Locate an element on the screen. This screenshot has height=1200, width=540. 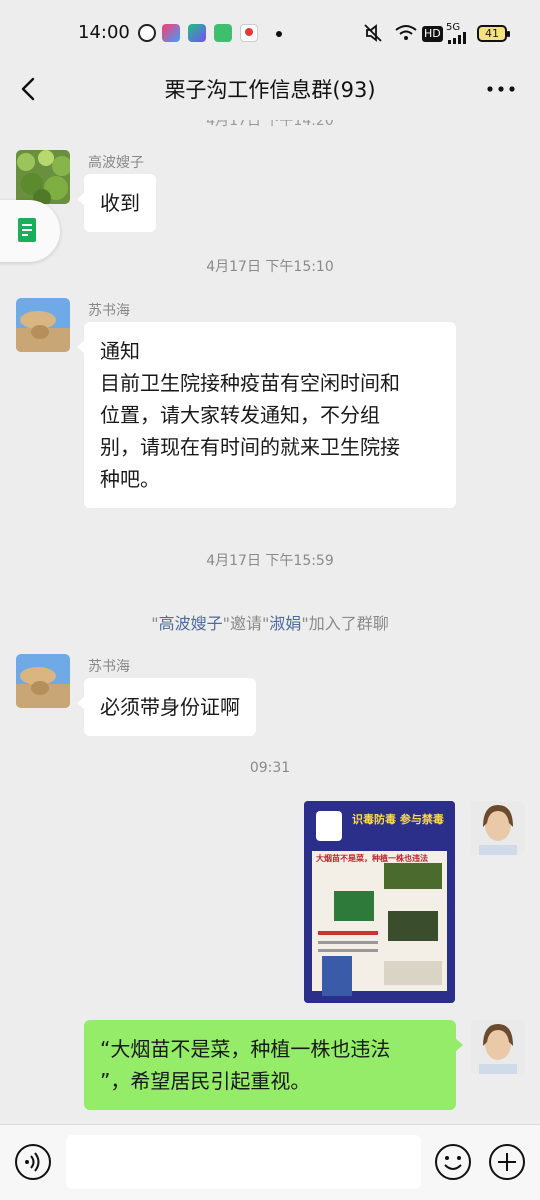
battery-icon: 41 is located at coordinates (493, 33).